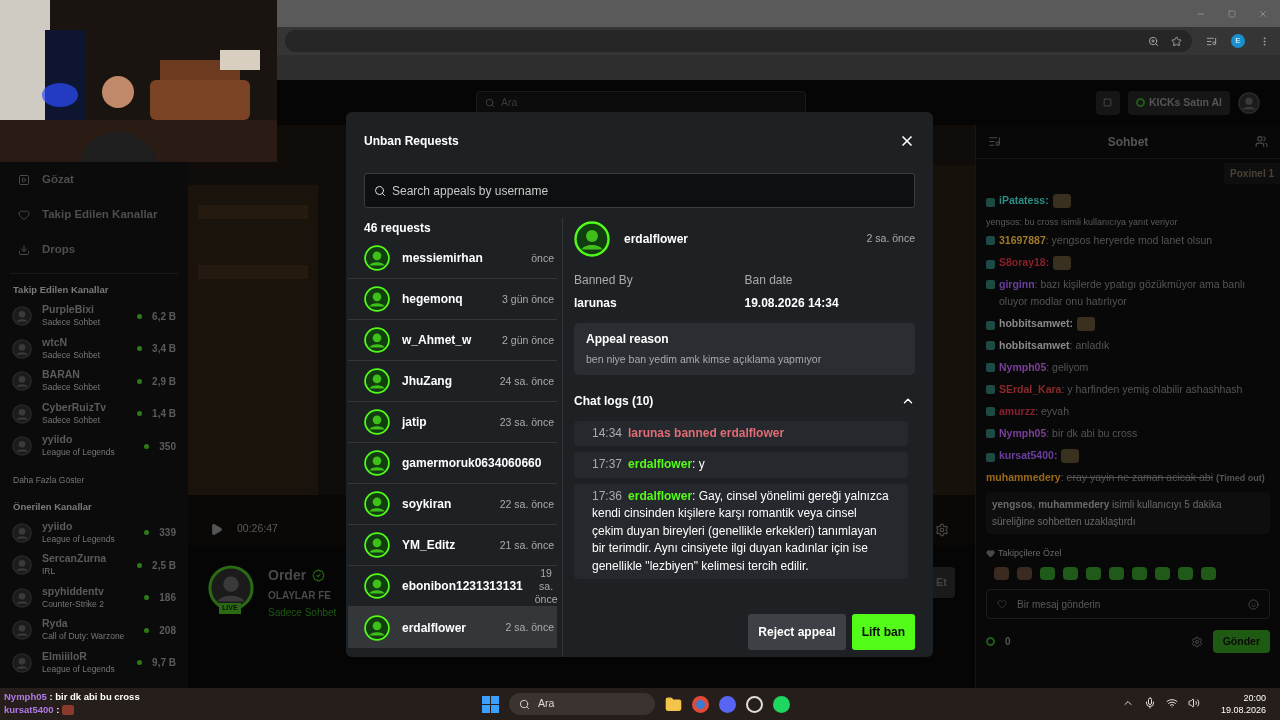 This screenshot has height=720, width=1280. What do you see at coordinates (1024, 200) in the screenshot?
I see `chat-username: iPatatess:` at bounding box center [1024, 200].